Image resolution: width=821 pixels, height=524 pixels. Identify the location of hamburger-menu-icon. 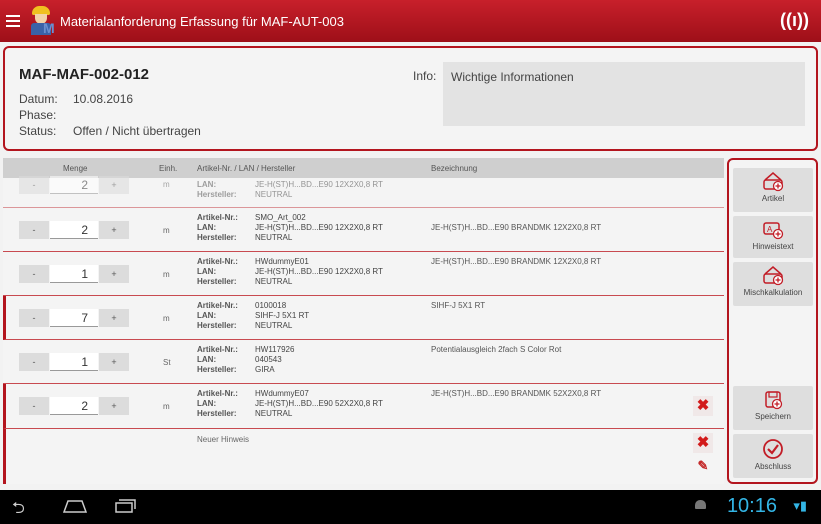
(13, 21).